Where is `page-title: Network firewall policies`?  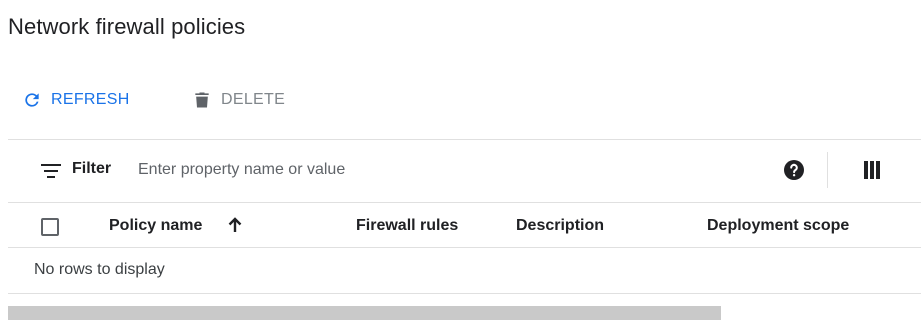
page-title: Network firewall policies is located at coordinates (127, 26).